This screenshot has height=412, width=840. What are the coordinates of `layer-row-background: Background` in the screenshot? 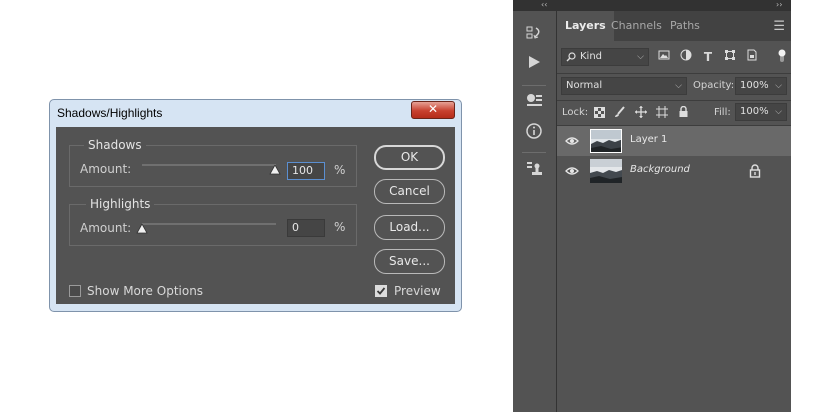 It's located at (674, 171).